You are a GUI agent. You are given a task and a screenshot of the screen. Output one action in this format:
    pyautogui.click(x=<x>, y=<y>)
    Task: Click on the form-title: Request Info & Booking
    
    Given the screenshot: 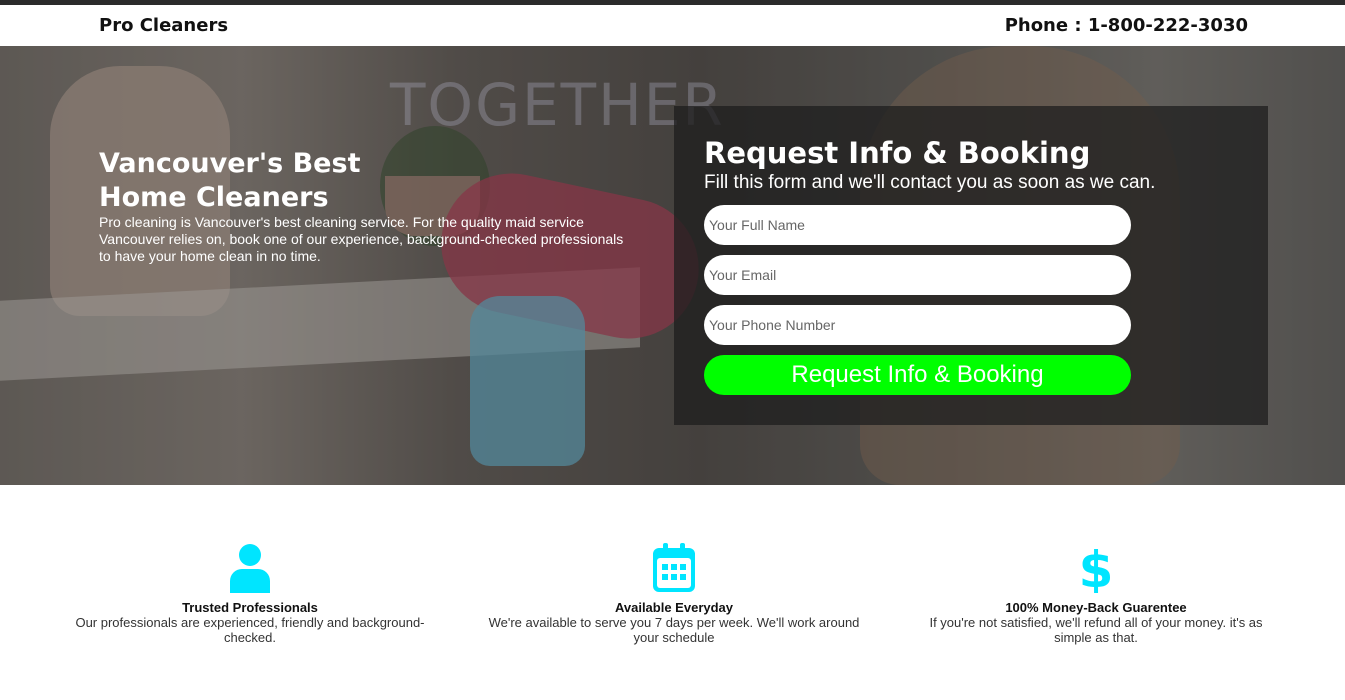 What is the action you would take?
    pyautogui.click(x=897, y=153)
    